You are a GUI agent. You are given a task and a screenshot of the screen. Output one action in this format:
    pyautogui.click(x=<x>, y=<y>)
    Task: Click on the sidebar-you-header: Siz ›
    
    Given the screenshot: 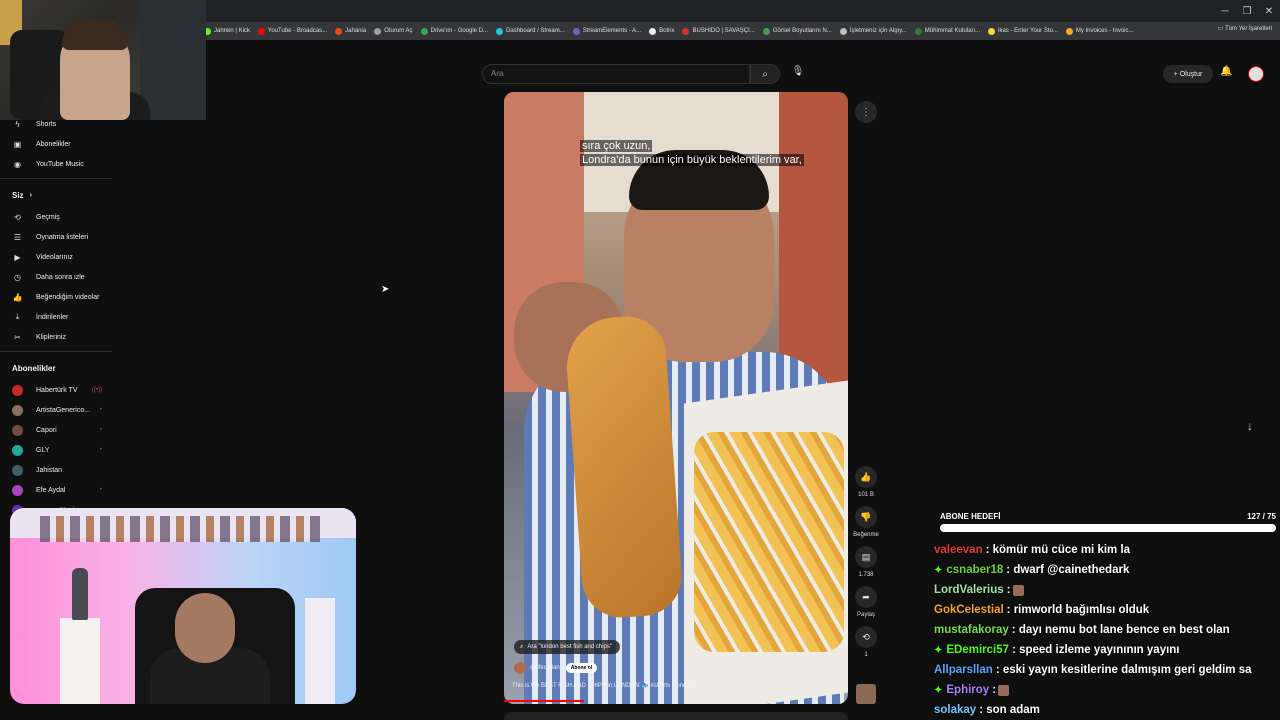 What is the action you would take?
    pyautogui.click(x=56, y=195)
    